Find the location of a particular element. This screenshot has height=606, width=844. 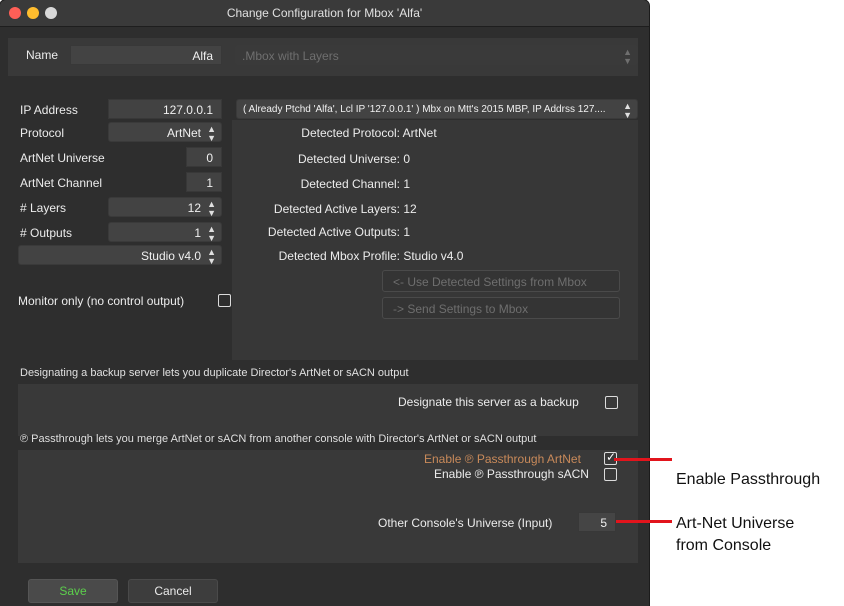

detected-outputs-value: 1 is located at coordinates (407, 232).